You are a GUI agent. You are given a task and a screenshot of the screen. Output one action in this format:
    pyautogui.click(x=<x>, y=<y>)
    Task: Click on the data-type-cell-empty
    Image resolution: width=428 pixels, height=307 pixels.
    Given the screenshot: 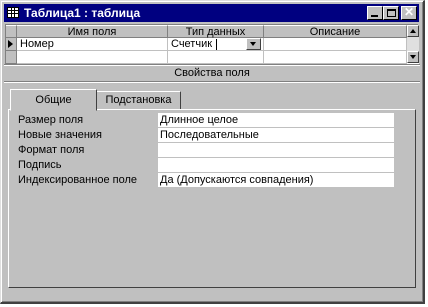 What is the action you would take?
    pyautogui.click(x=216, y=57)
    